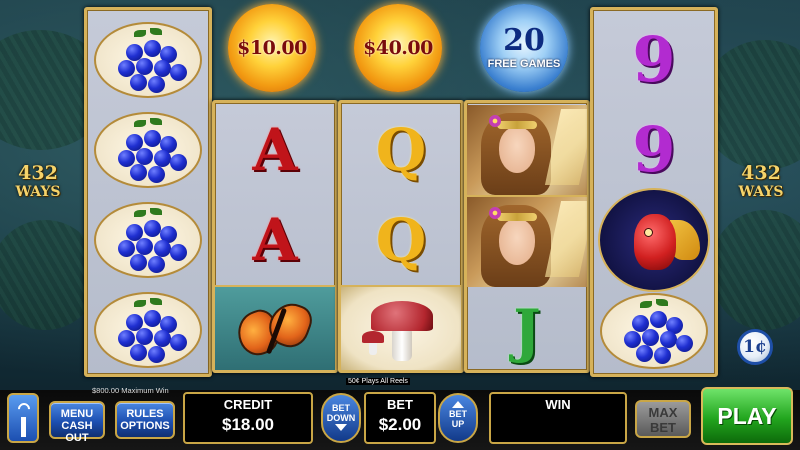 Image resolution: width=800 pixels, height=450 pixels. What do you see at coordinates (524, 64) in the screenshot?
I see `free-games-label: FREE GAMES` at bounding box center [524, 64].